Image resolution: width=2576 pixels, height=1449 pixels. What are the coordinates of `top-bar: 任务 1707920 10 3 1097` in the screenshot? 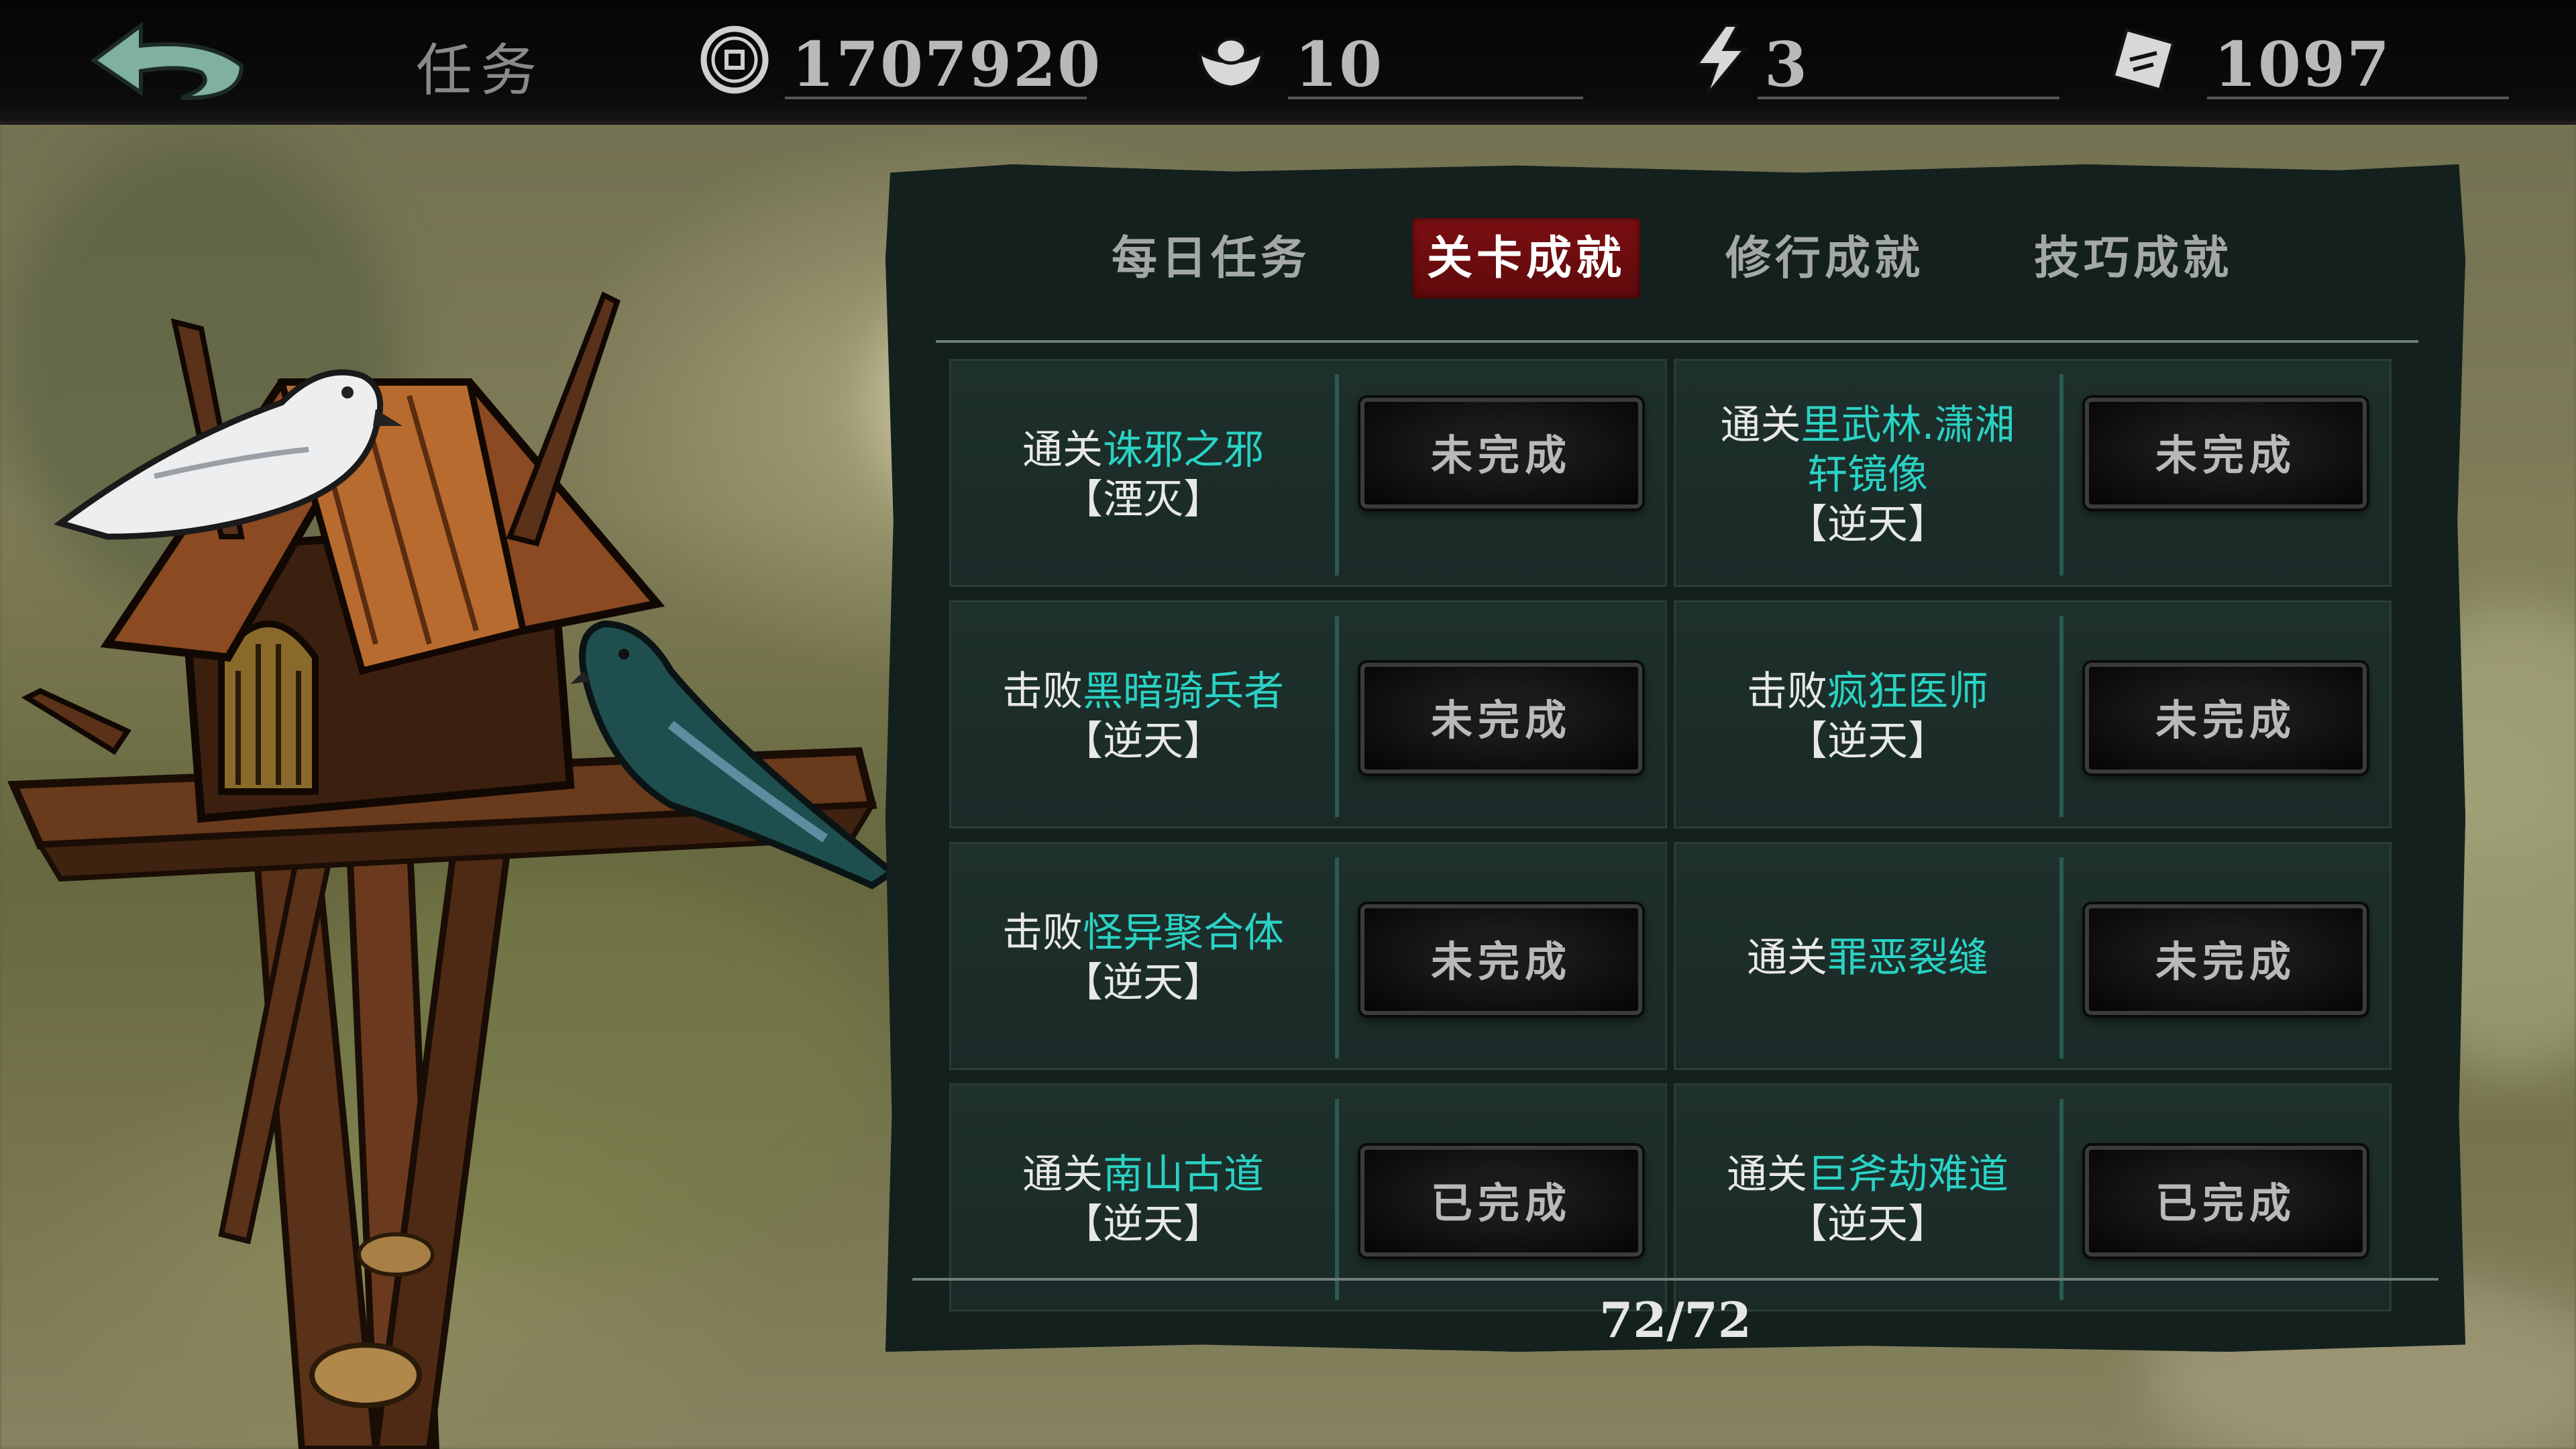 It's located at (1288, 62).